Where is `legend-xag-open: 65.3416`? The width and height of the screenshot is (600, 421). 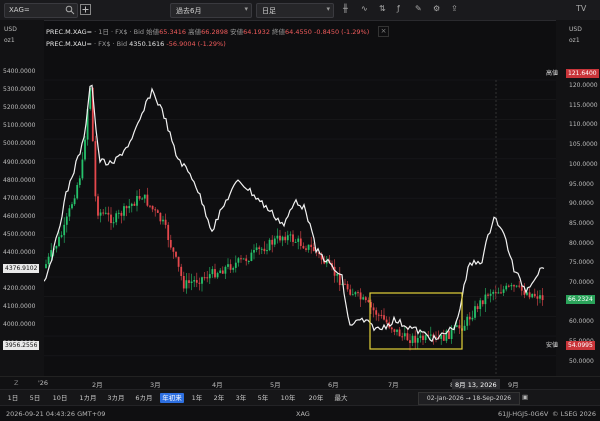
legend-xag-open: 65.3416 is located at coordinates (173, 32).